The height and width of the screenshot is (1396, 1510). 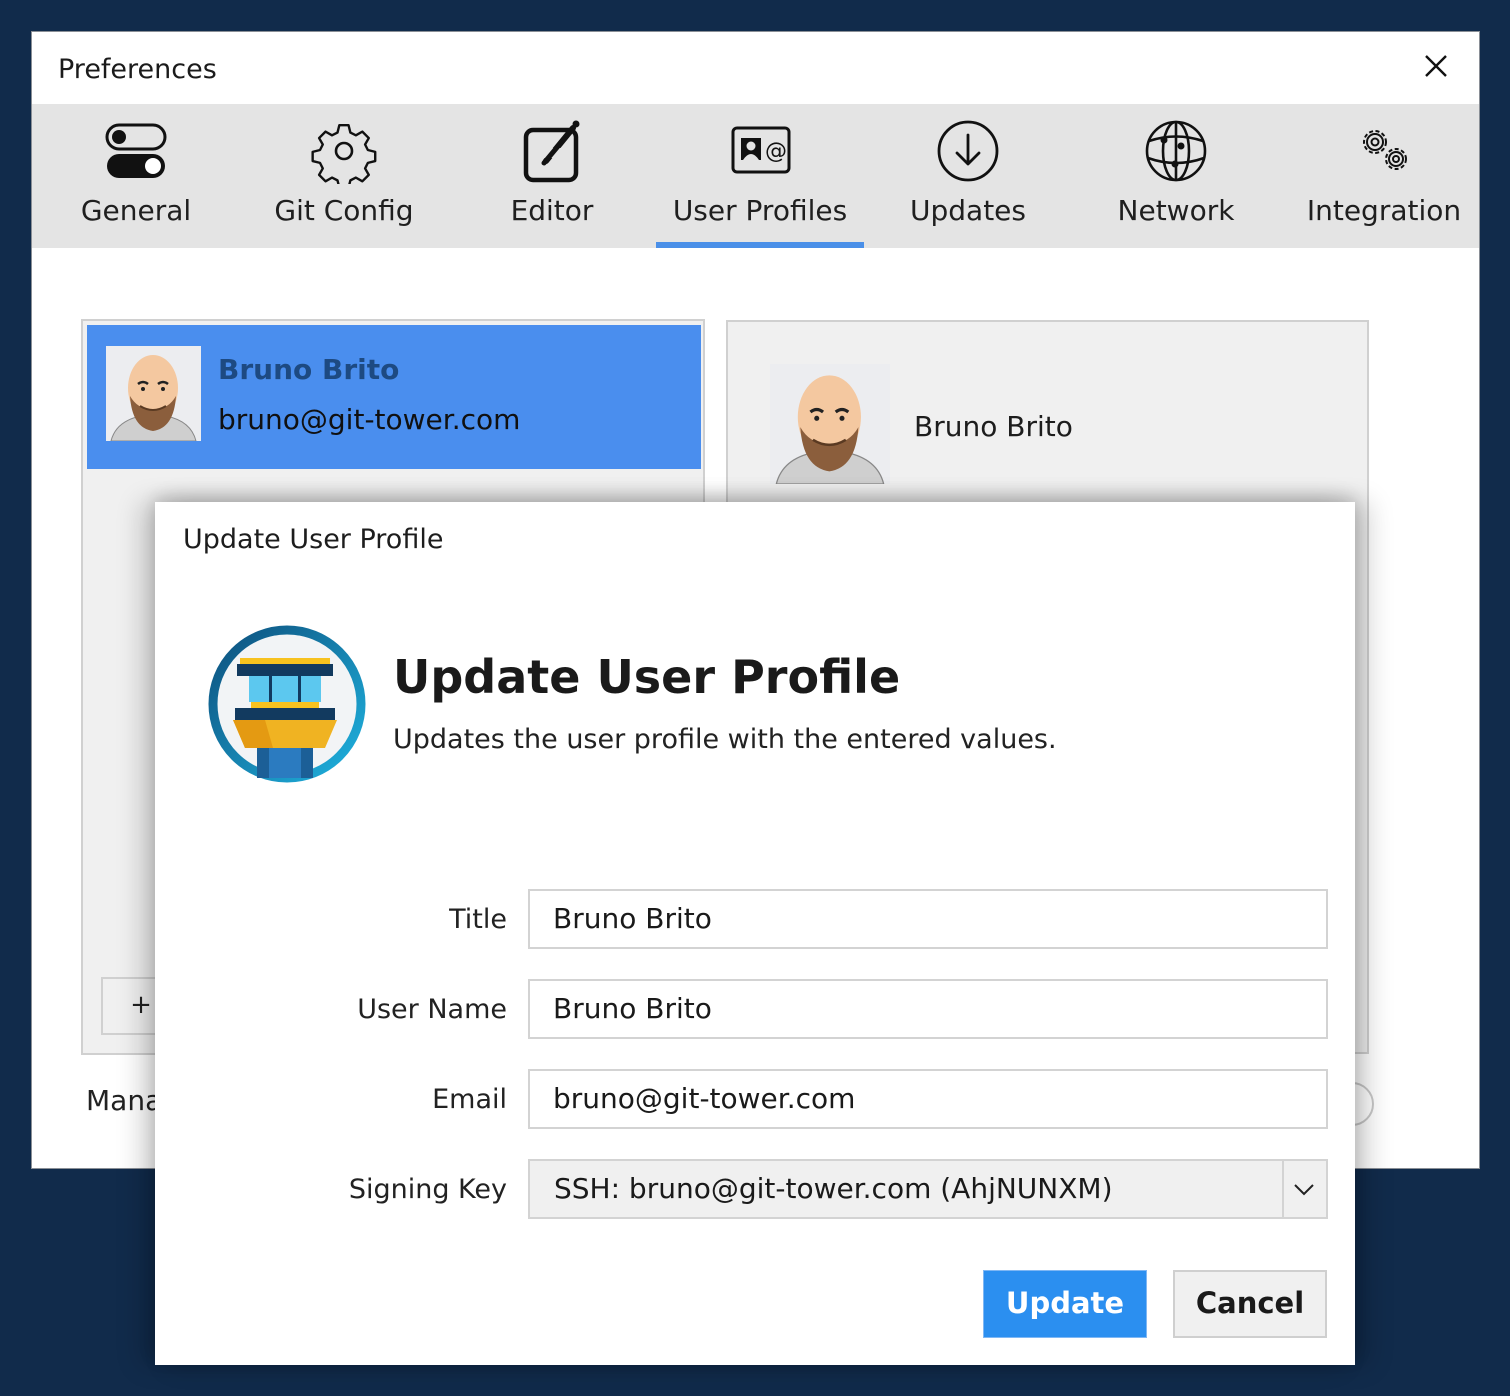 I want to click on tab-git-config: Git Config, so click(x=344, y=176).